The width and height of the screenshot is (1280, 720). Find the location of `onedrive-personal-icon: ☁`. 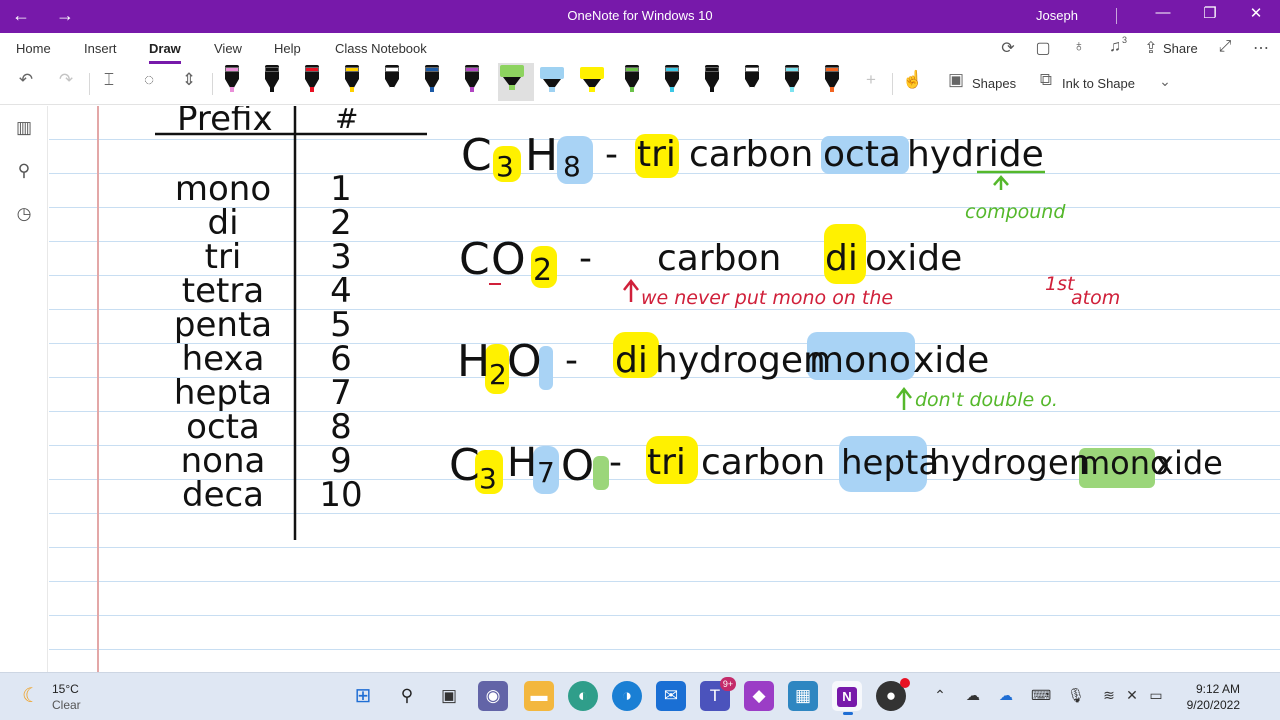

onedrive-personal-icon: ☁ is located at coordinates (973, 695).